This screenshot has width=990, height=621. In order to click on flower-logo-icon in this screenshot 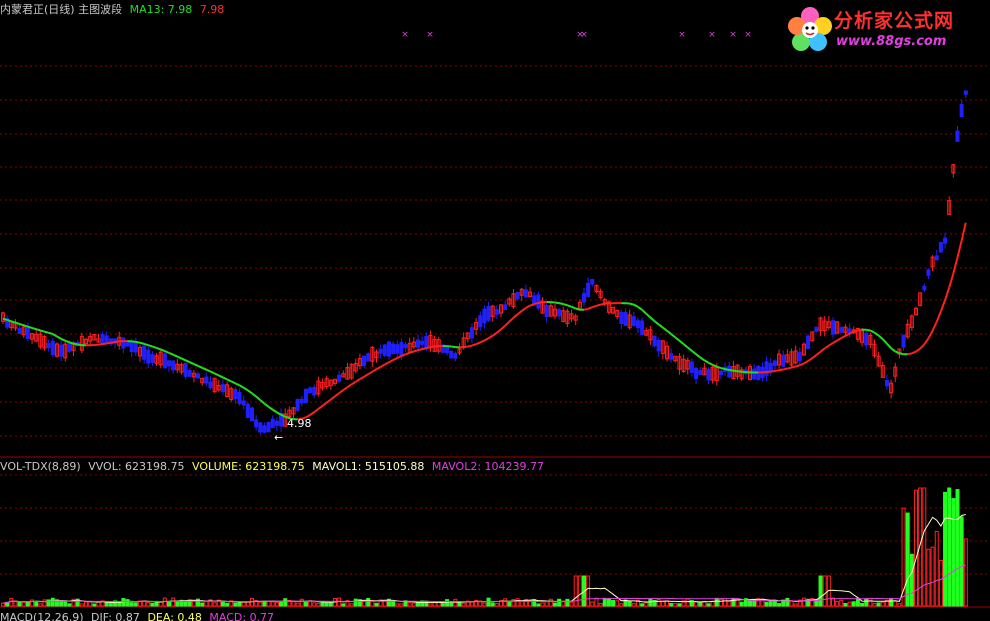, I will do `click(810, 29)`.